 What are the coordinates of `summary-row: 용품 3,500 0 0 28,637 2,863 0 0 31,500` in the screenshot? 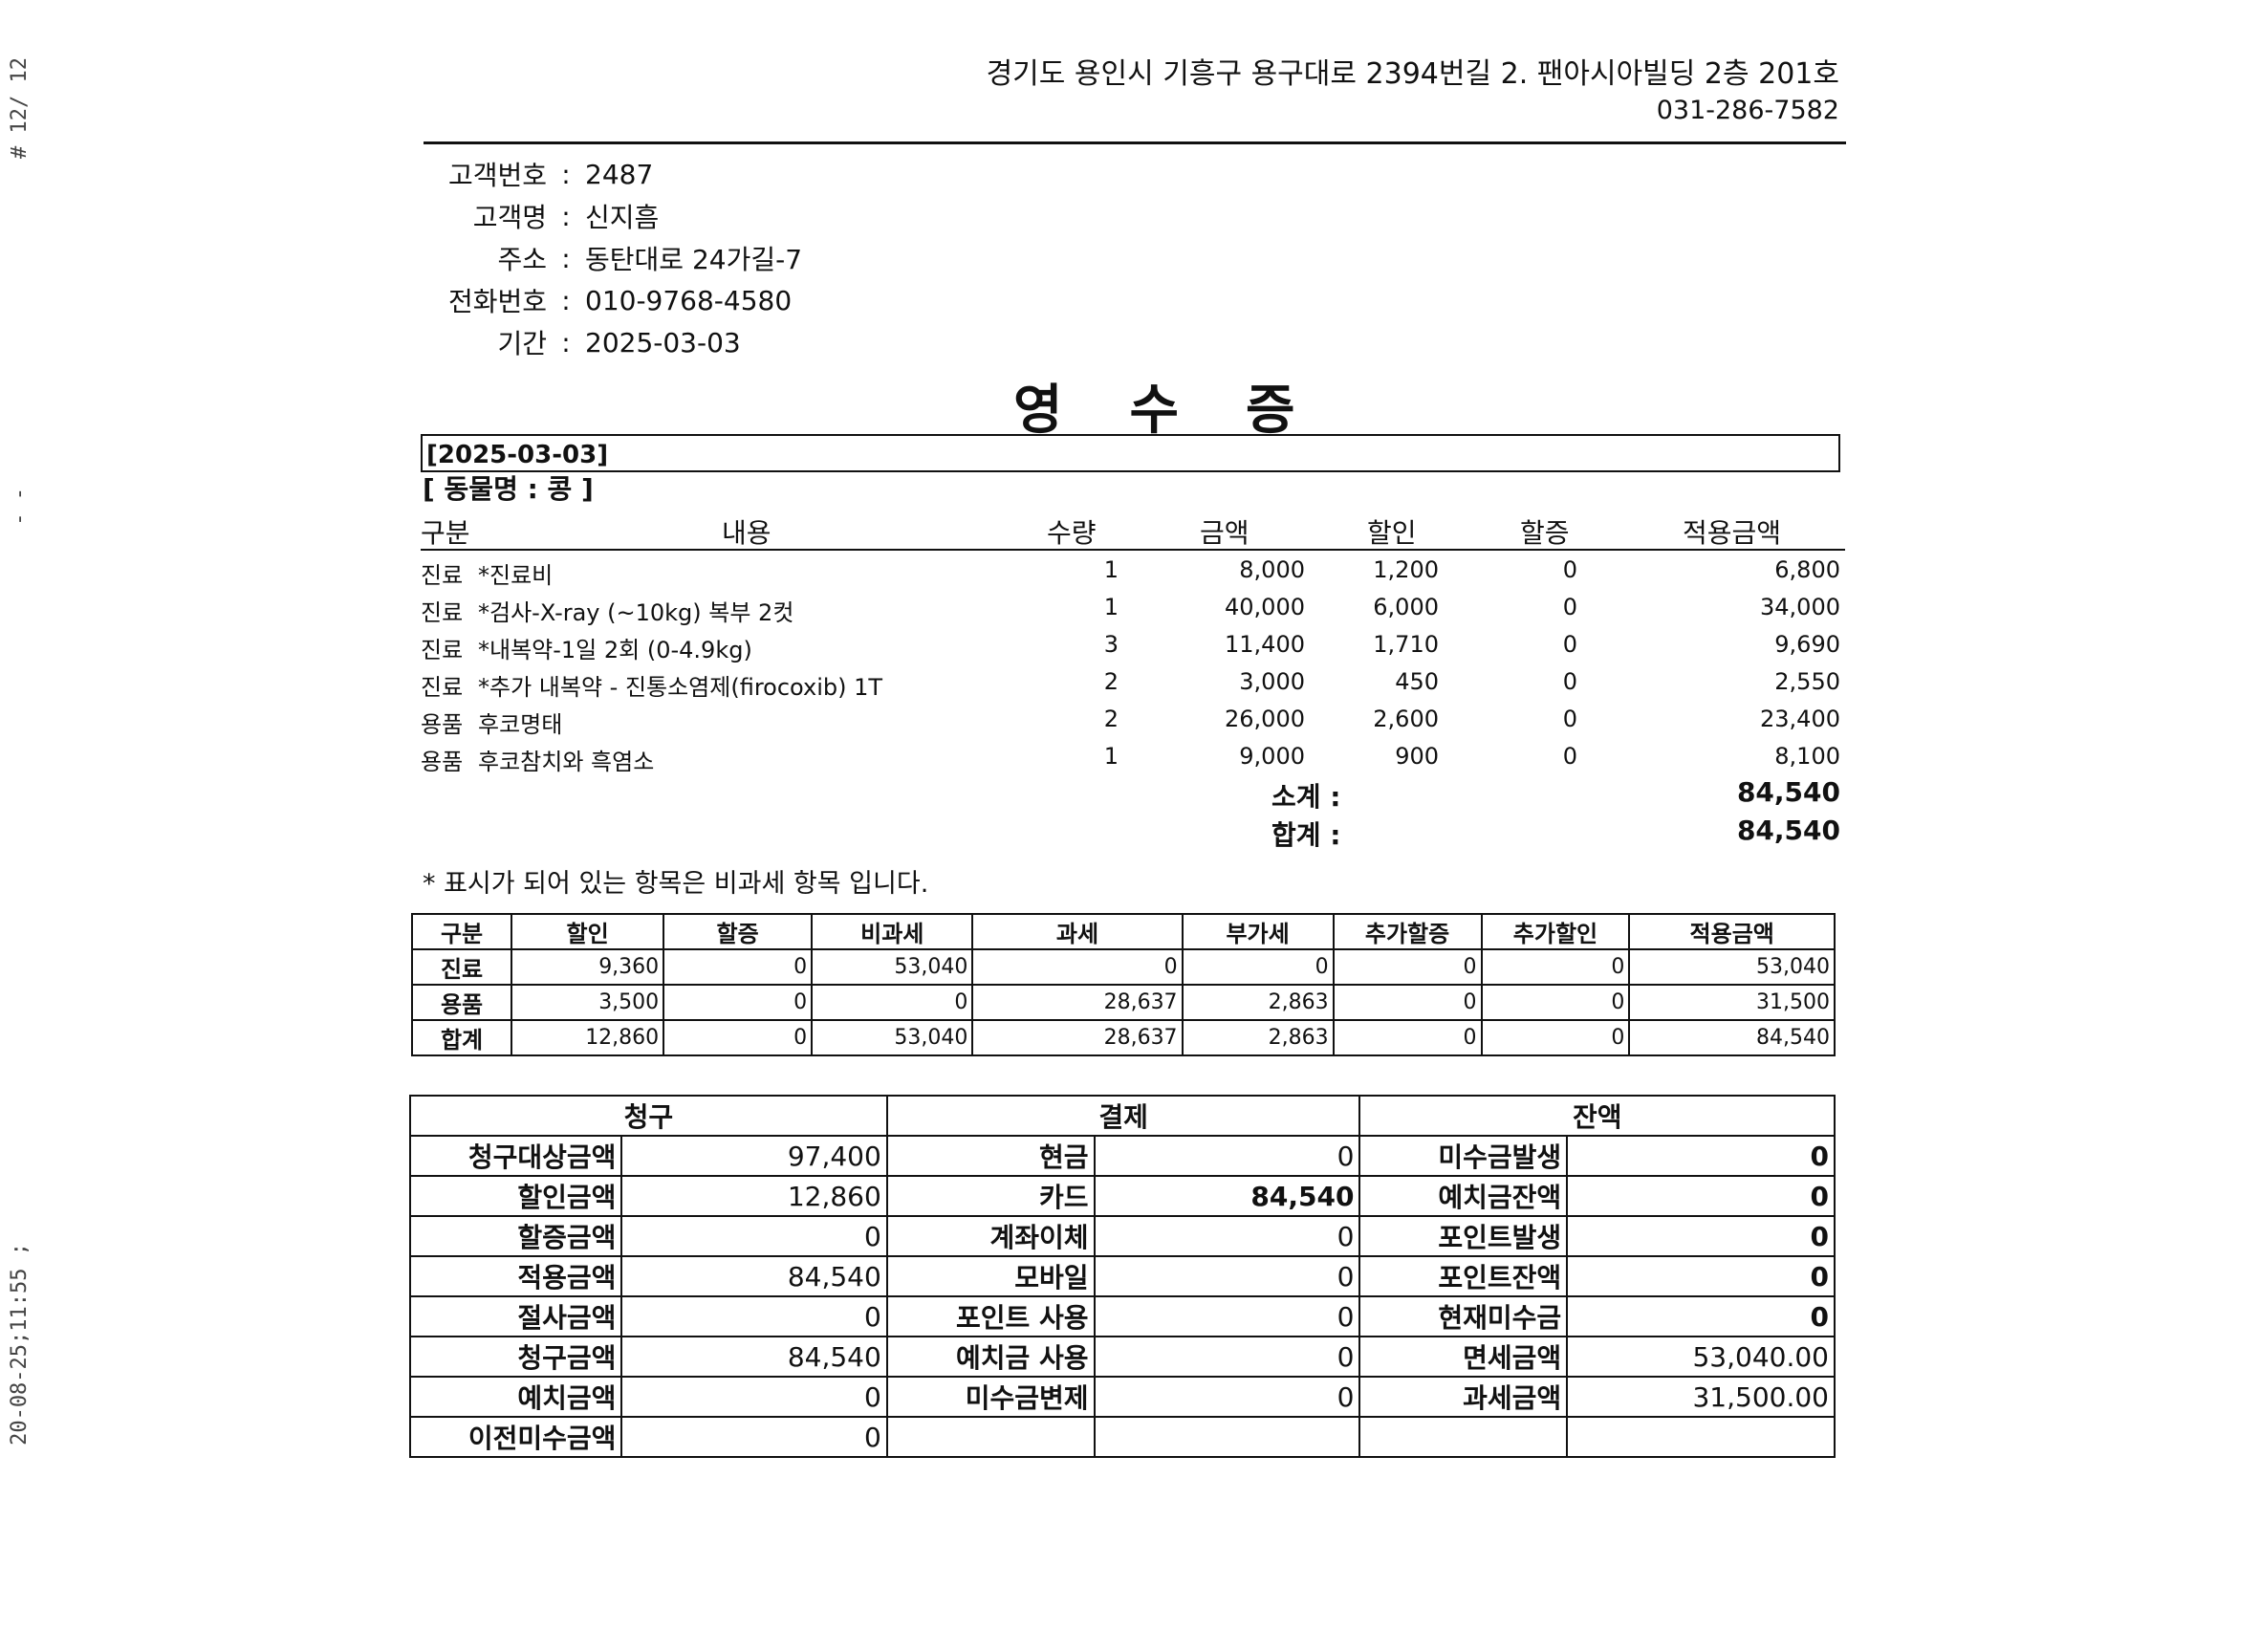 It's located at (1123, 1002).